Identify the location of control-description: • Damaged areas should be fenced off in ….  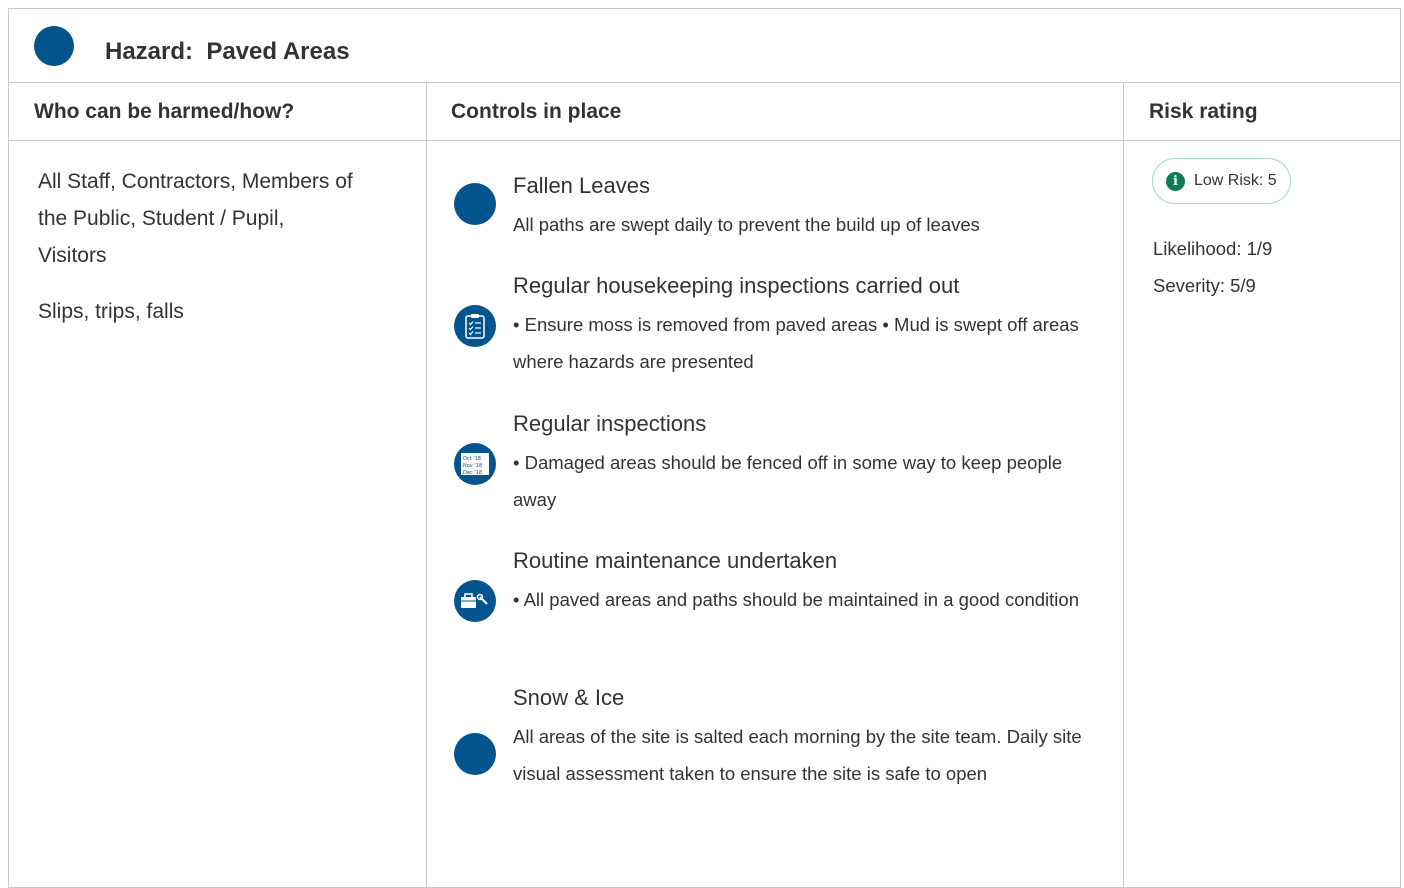
(788, 481).